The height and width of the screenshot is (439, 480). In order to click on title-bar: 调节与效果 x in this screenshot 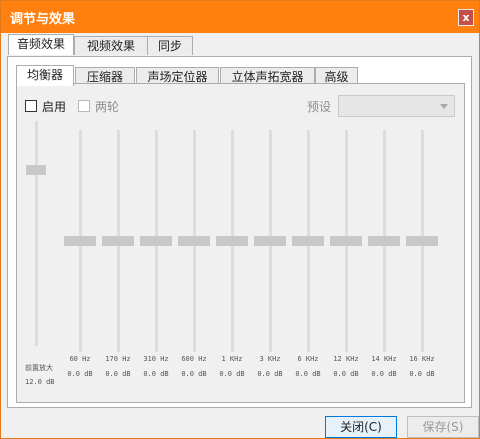, I will do `click(240, 17)`.